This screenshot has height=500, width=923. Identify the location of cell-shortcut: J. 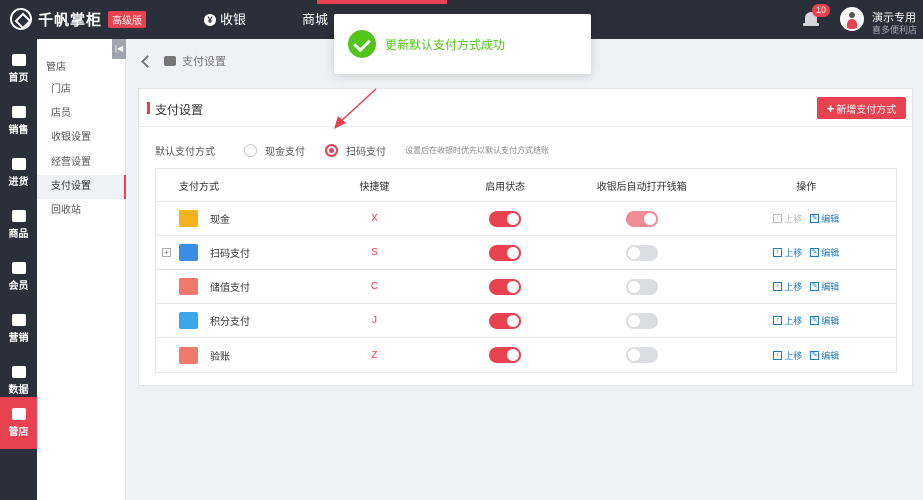
(375, 320).